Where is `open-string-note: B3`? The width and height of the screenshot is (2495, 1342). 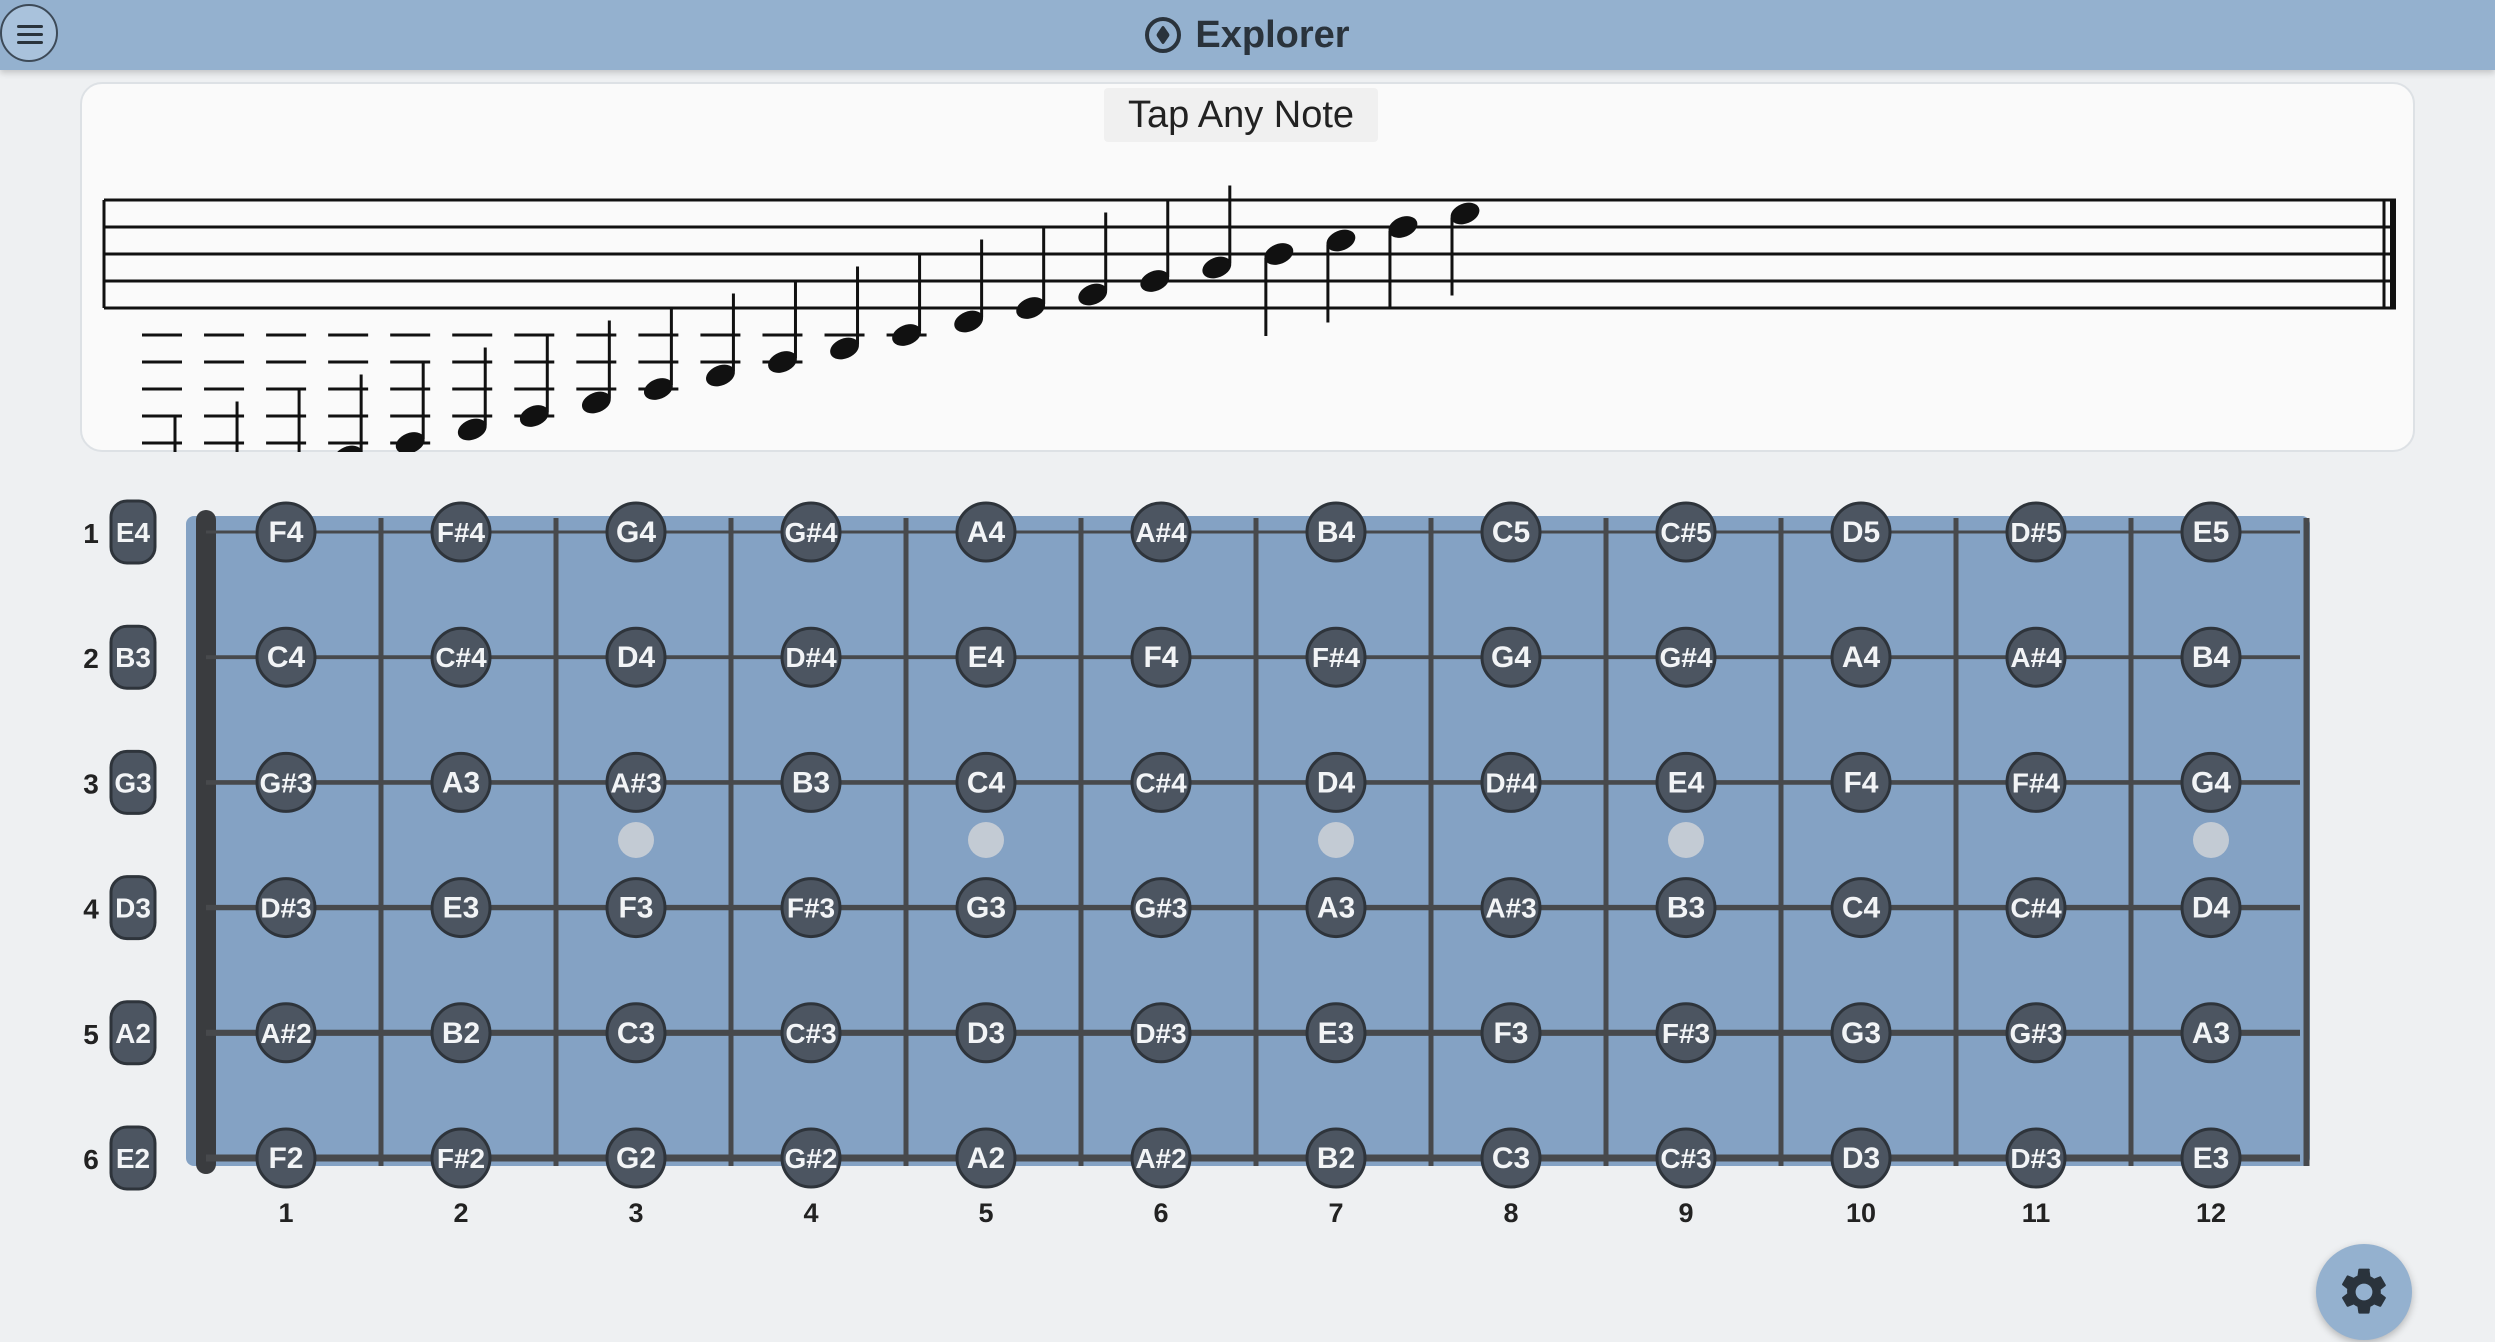 open-string-note: B3 is located at coordinates (133, 657).